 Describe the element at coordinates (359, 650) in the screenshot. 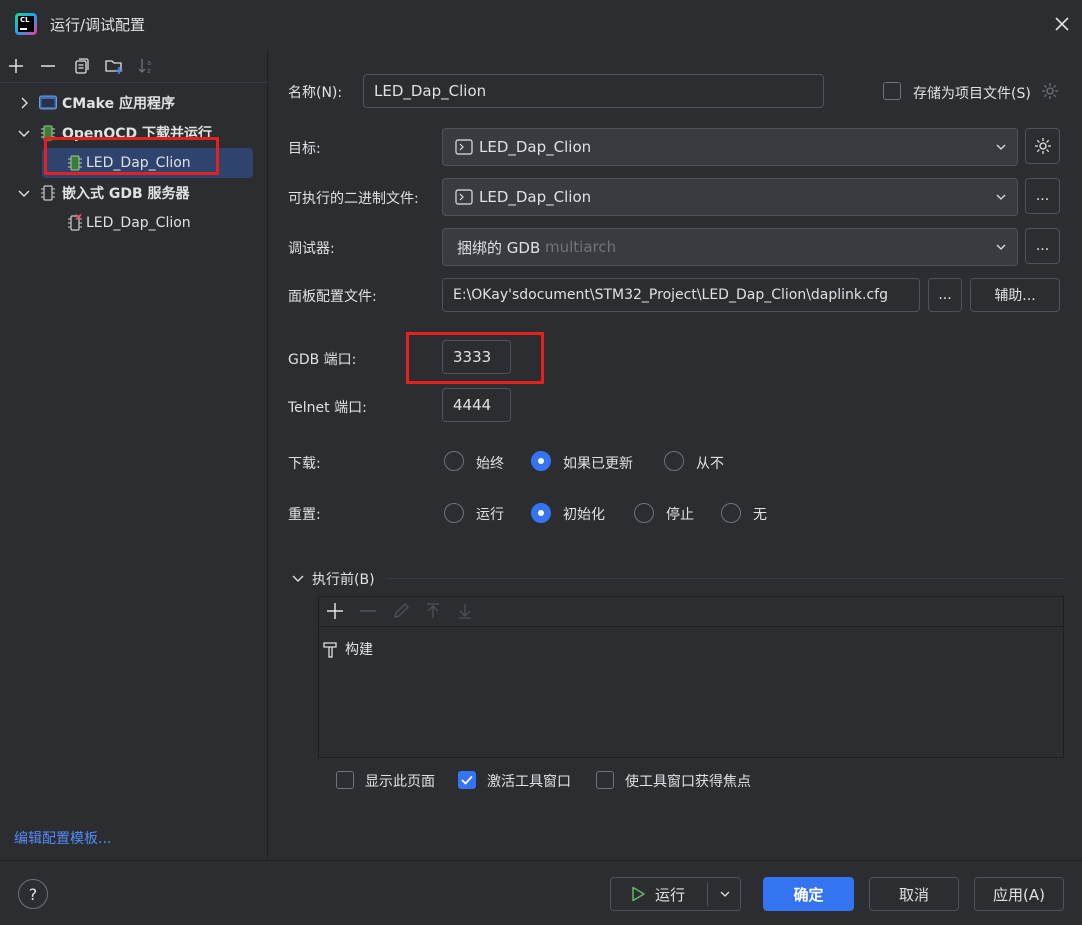

I see `task-label: 构建` at that location.